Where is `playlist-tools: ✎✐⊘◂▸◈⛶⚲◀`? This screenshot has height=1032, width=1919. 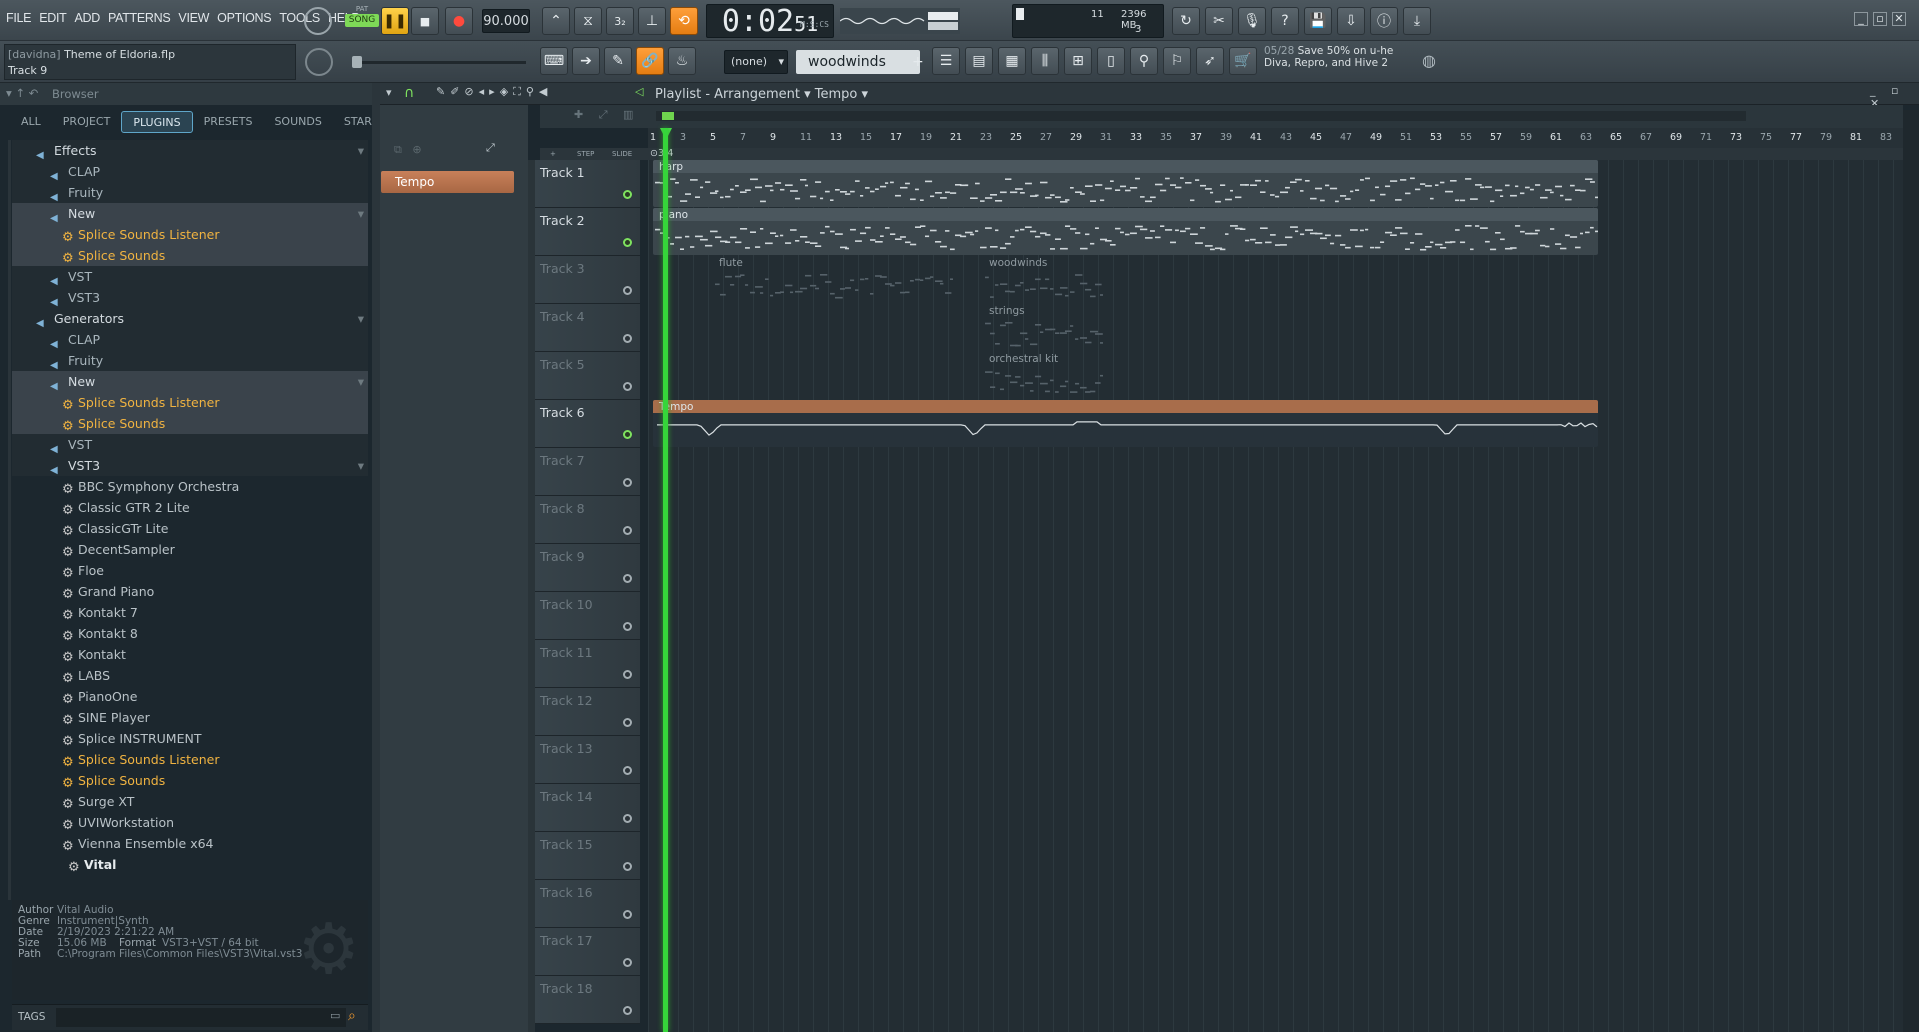 playlist-tools: ✎✐⊘◂▸◈⛶⚲◀ is located at coordinates (494, 92).